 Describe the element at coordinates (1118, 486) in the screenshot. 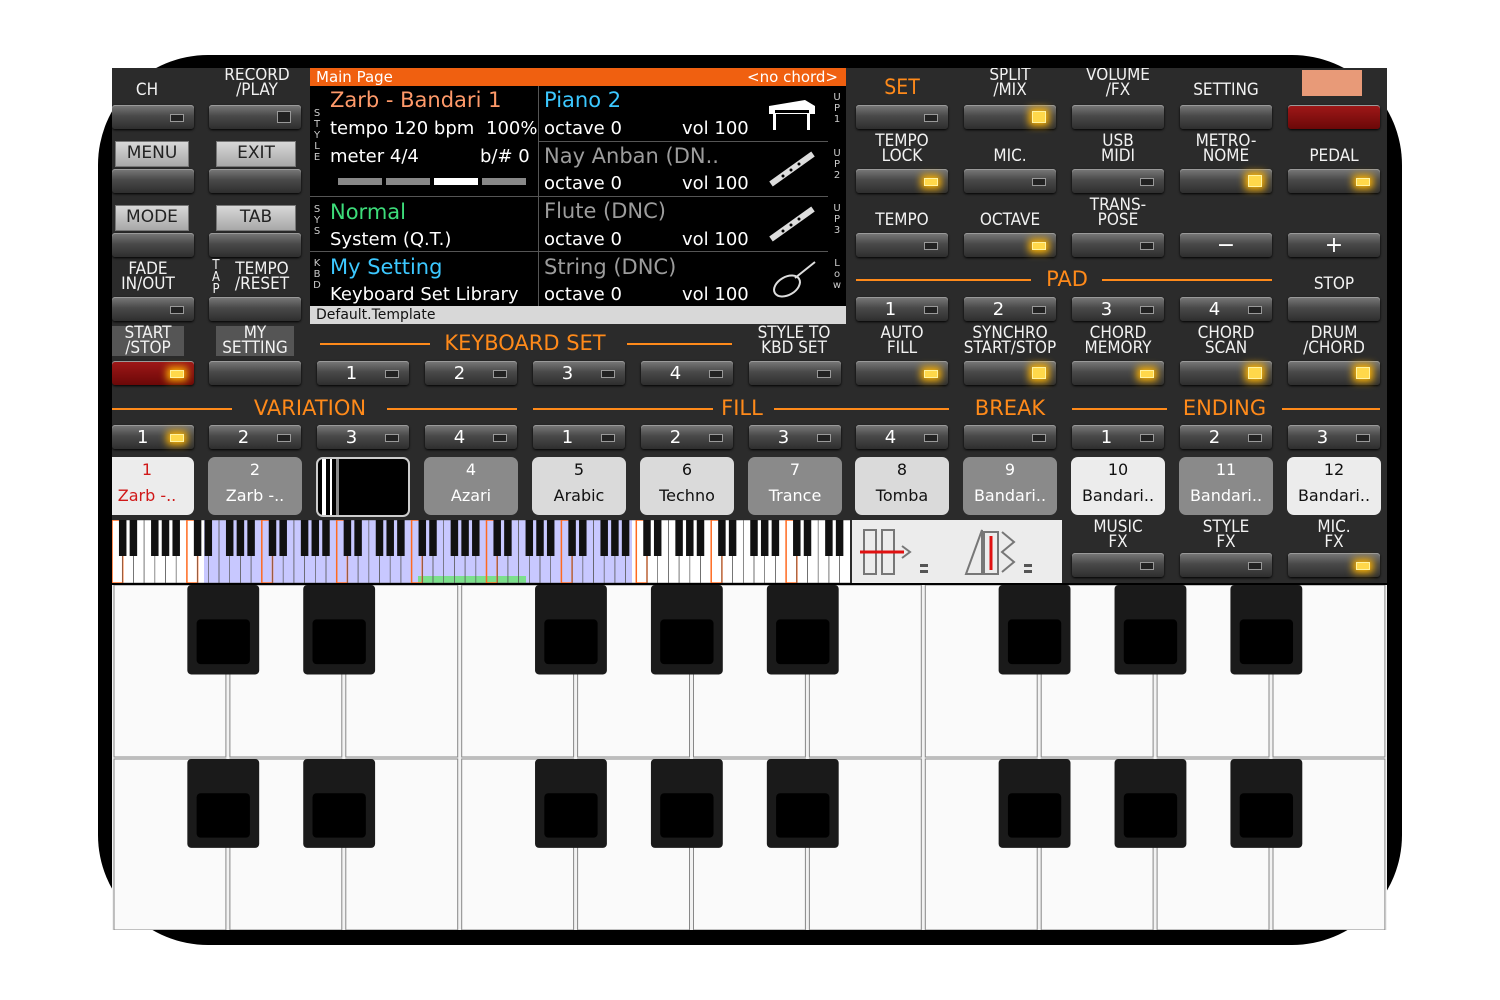

I see `style-slot-10: 10 Bandari..` at that location.